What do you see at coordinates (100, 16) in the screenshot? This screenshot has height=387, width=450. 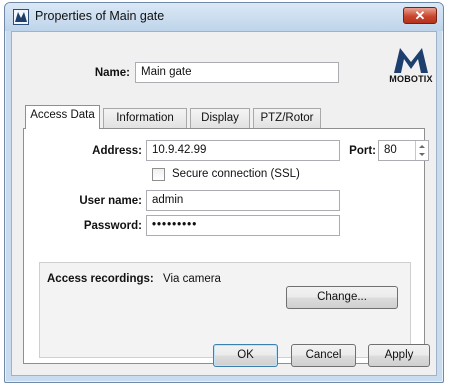 I see `window-title: Properties of Main gate` at bounding box center [100, 16].